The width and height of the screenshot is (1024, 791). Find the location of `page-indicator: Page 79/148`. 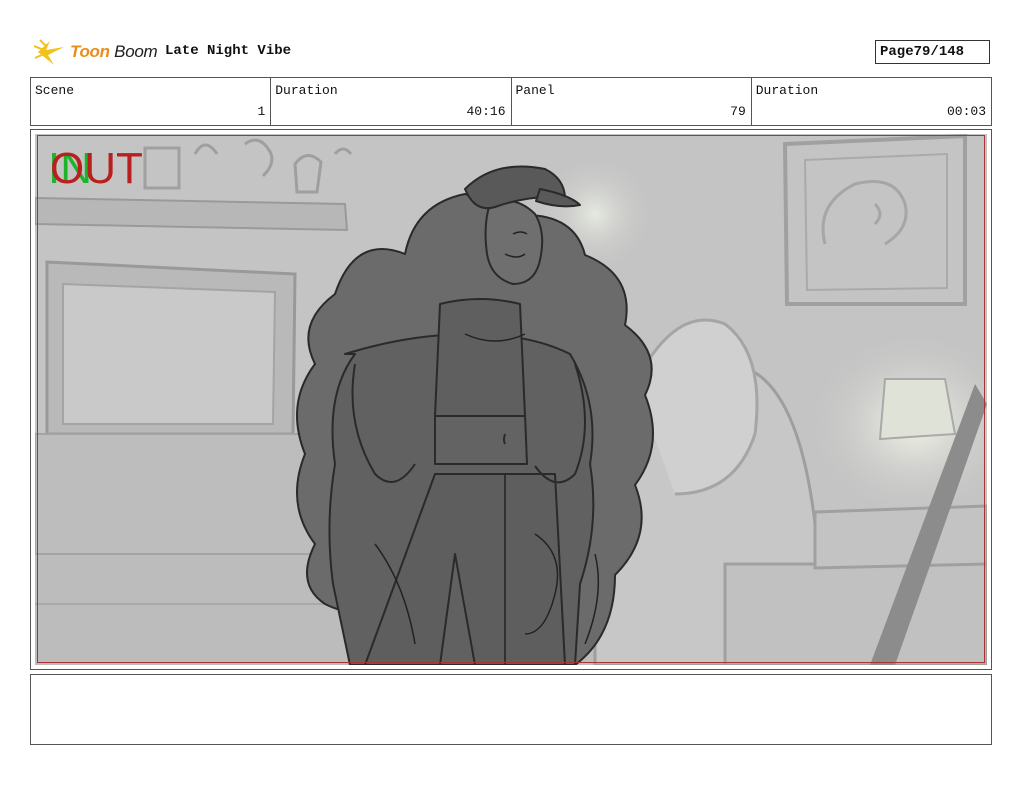

page-indicator: Page 79/148 is located at coordinates (932, 52).